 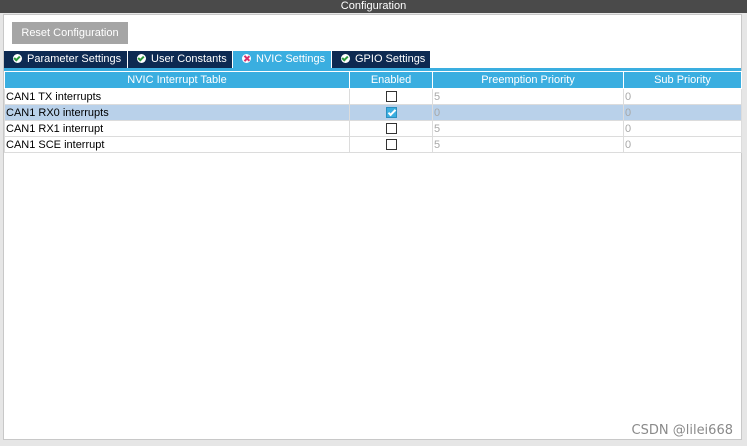 I want to click on column-header-sub-priority: Sub Priority, so click(x=682, y=80).